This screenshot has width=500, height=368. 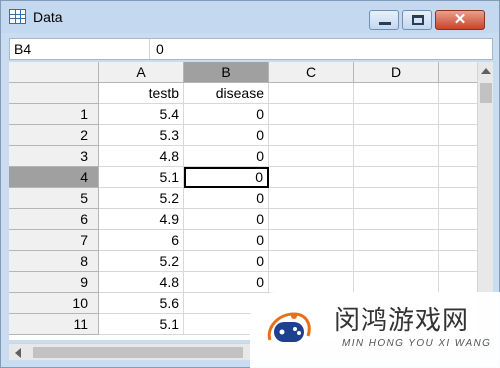 I want to click on watermark-title: 闵鸿游戏网, so click(x=402, y=321).